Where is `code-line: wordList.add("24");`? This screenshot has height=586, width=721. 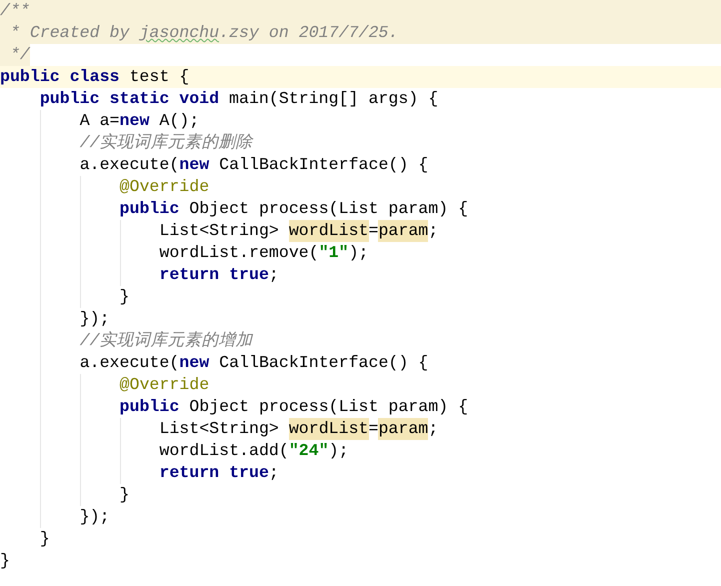
code-line: wordList.add("24"); is located at coordinates (360, 451).